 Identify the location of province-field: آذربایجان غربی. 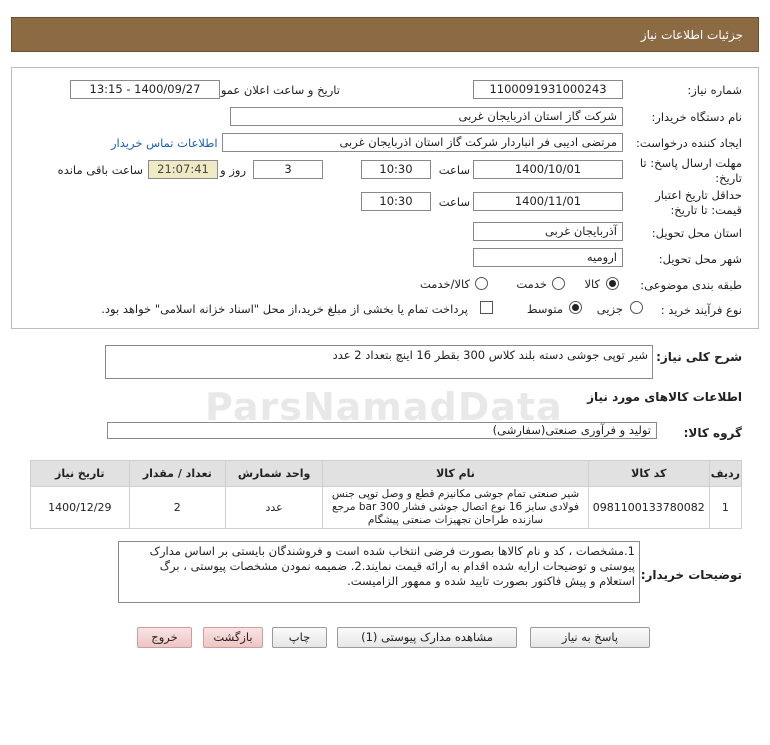
(548, 231).